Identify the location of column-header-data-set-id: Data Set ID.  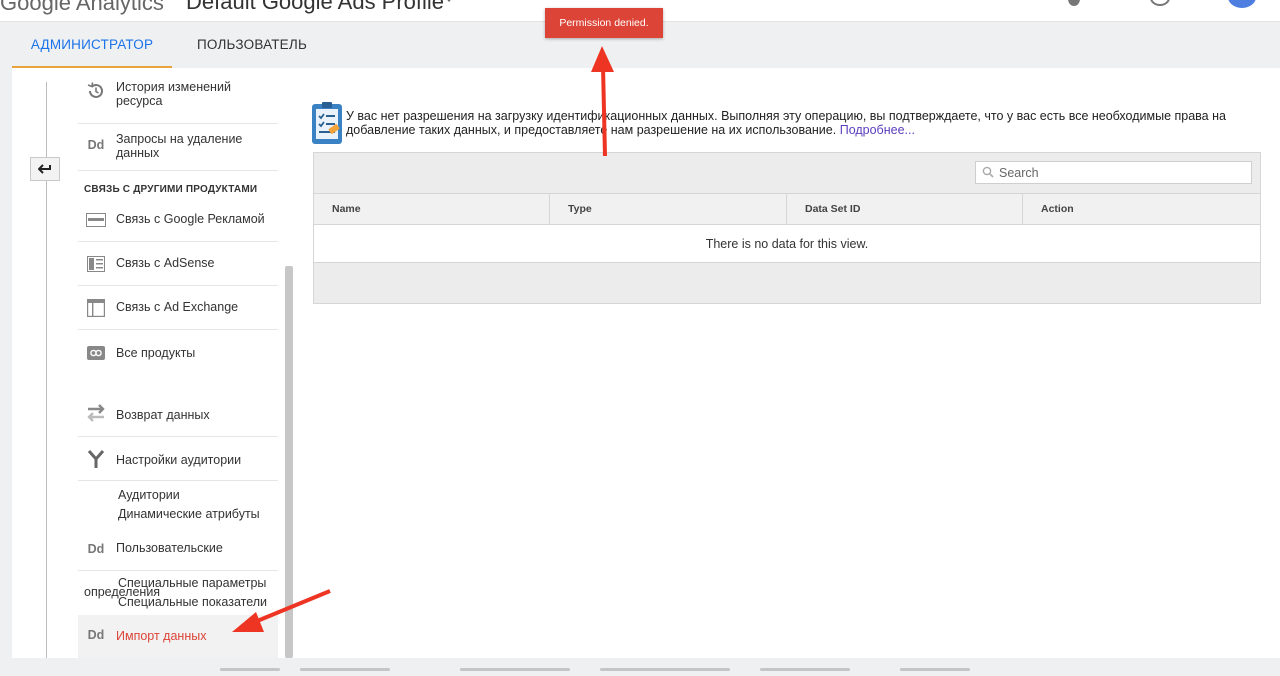
(905, 209).